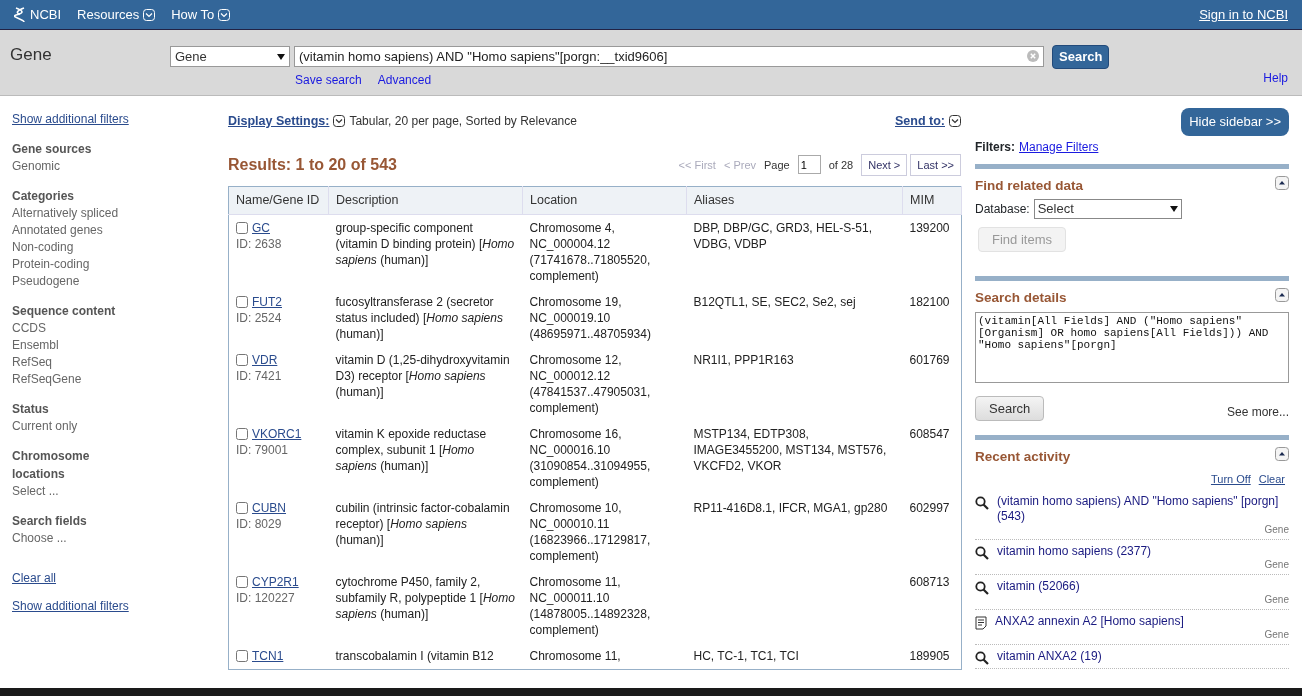  Describe the element at coordinates (982, 502) in the screenshot. I see `search-icon` at that location.